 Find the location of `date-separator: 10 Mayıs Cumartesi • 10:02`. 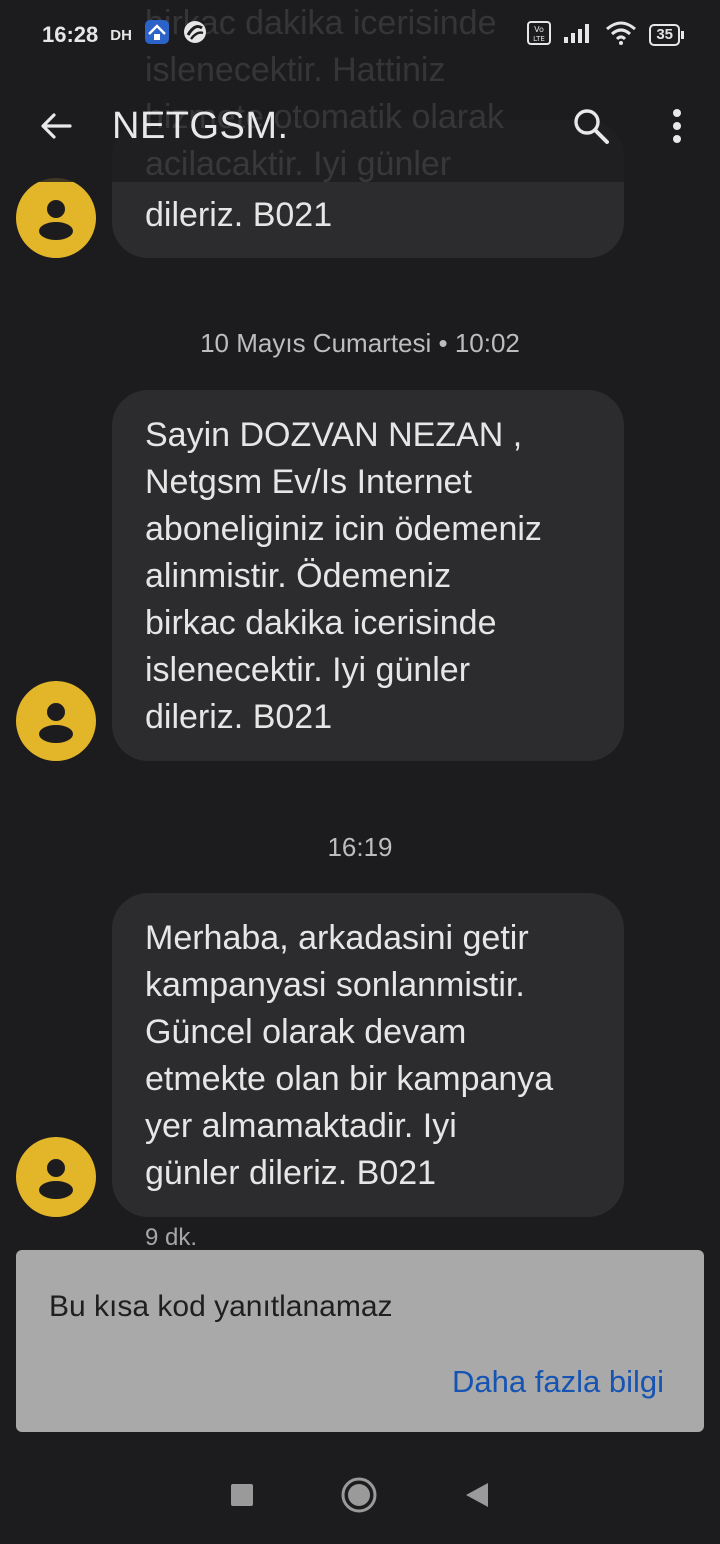

date-separator: 10 Mayıs Cumartesi • 10:02 is located at coordinates (360, 343).